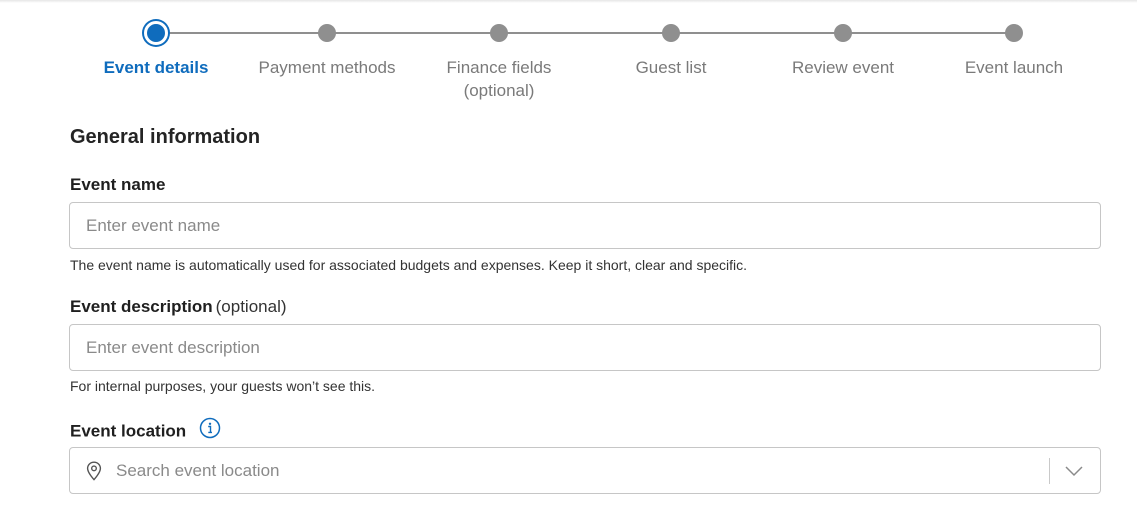  I want to click on event-location-combobox, so click(585, 470).